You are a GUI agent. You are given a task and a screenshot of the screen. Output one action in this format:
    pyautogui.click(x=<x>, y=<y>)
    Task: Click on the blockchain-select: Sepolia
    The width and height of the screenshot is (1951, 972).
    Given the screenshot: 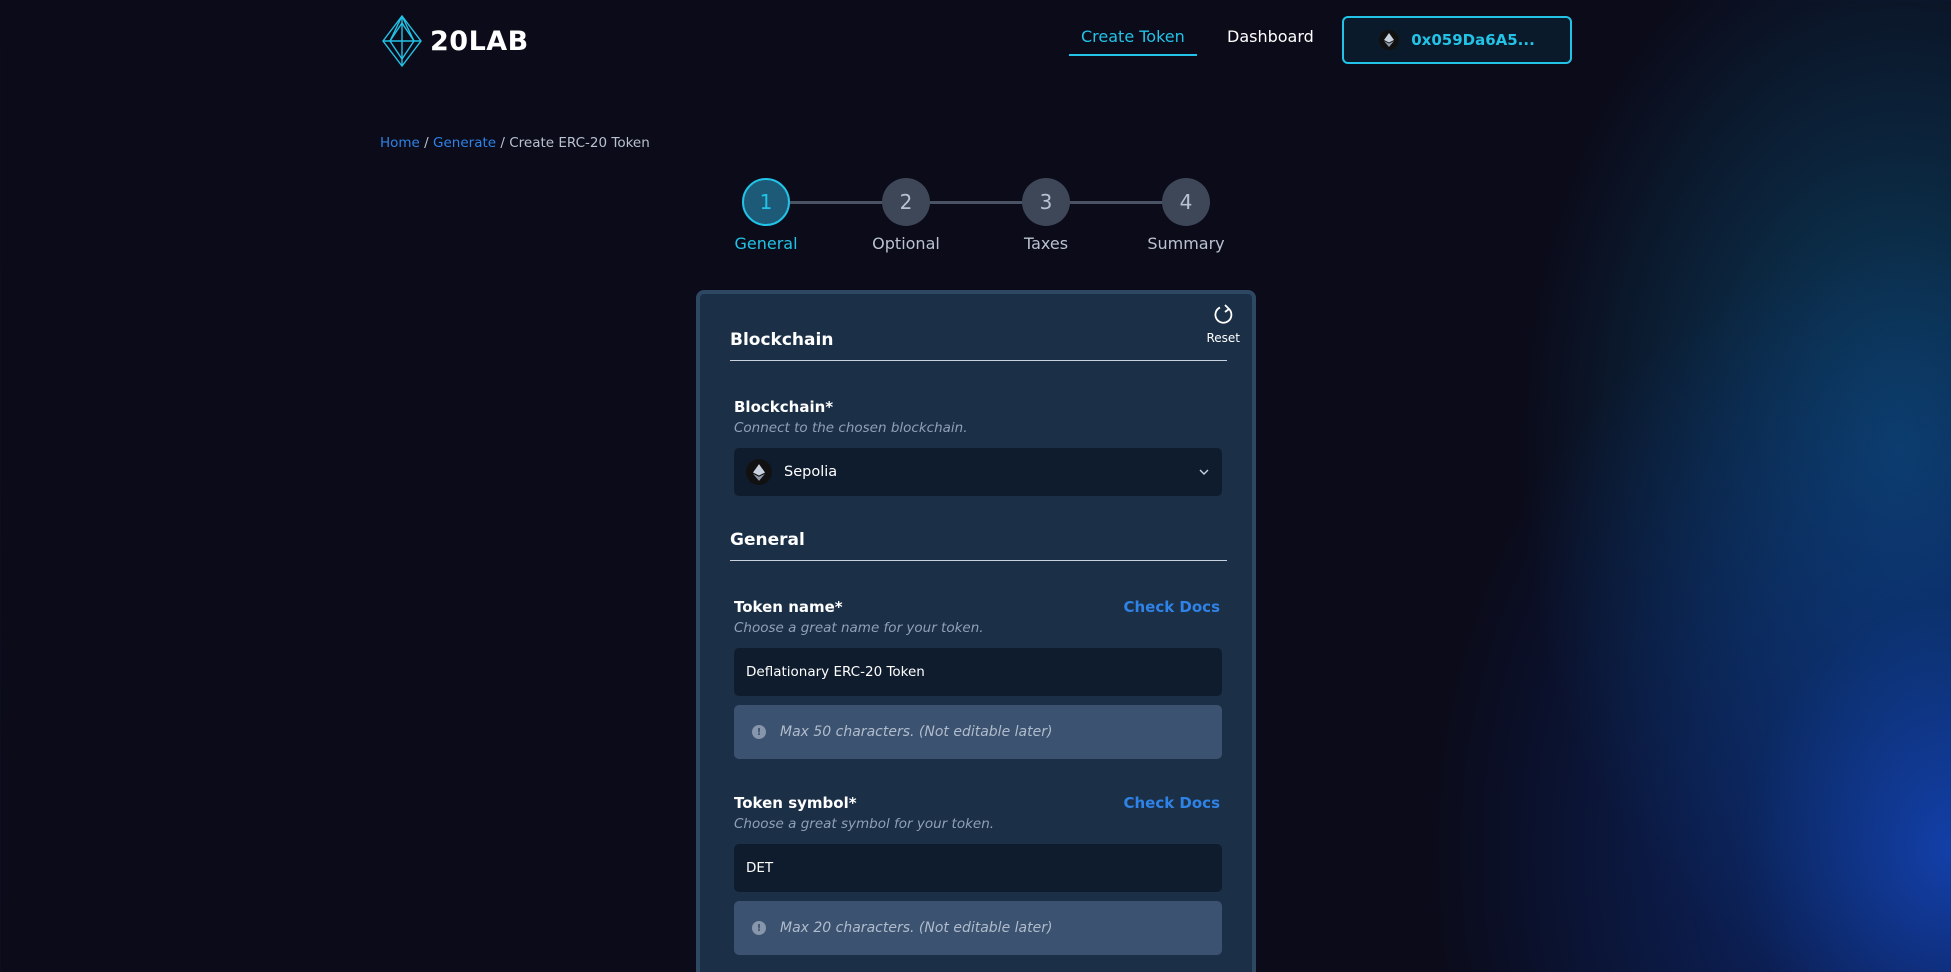 What is the action you would take?
    pyautogui.click(x=978, y=472)
    